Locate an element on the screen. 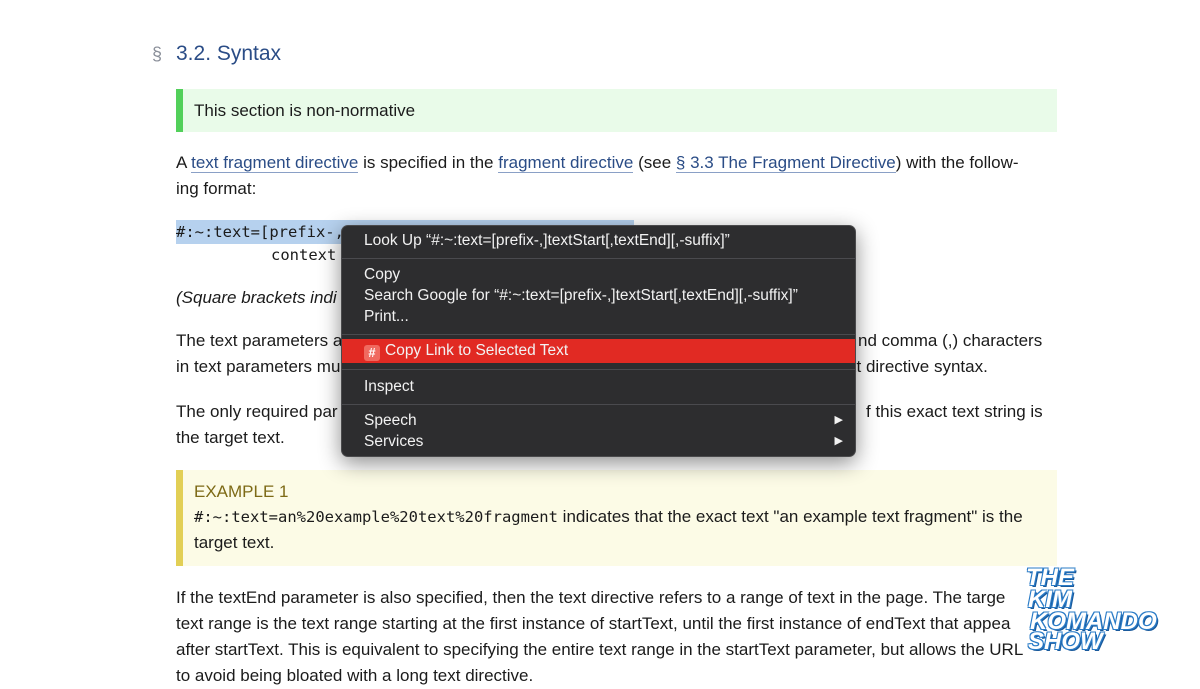  text-span: xt directive syntax. is located at coordinates (918, 366).